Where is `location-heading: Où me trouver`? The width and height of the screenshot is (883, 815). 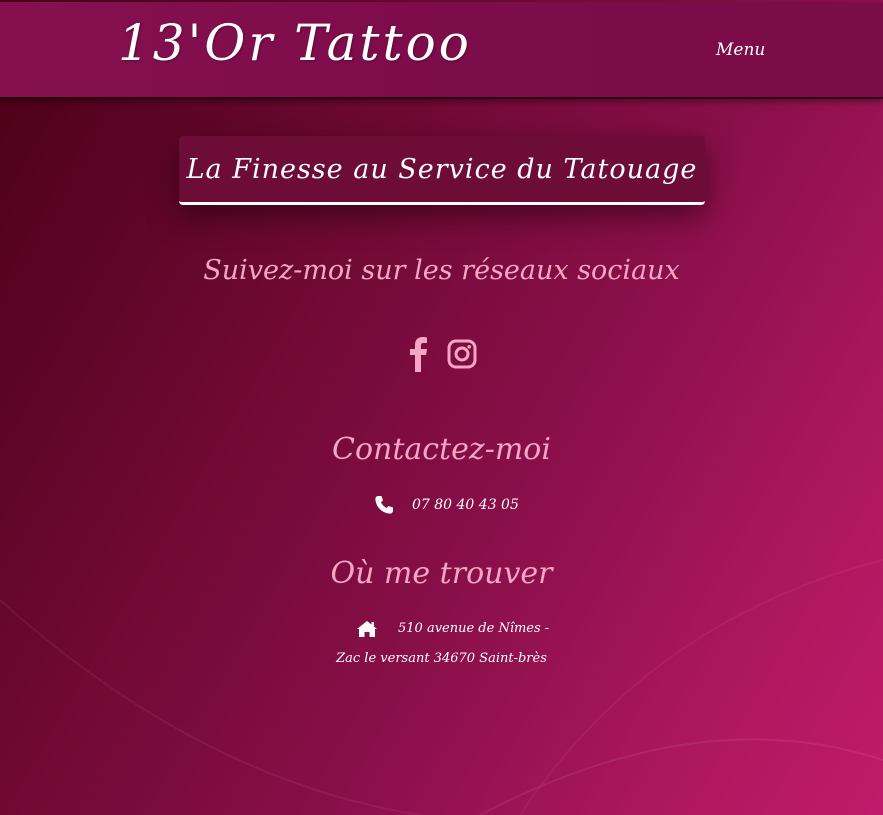
location-heading: Où me trouver is located at coordinates (441, 573).